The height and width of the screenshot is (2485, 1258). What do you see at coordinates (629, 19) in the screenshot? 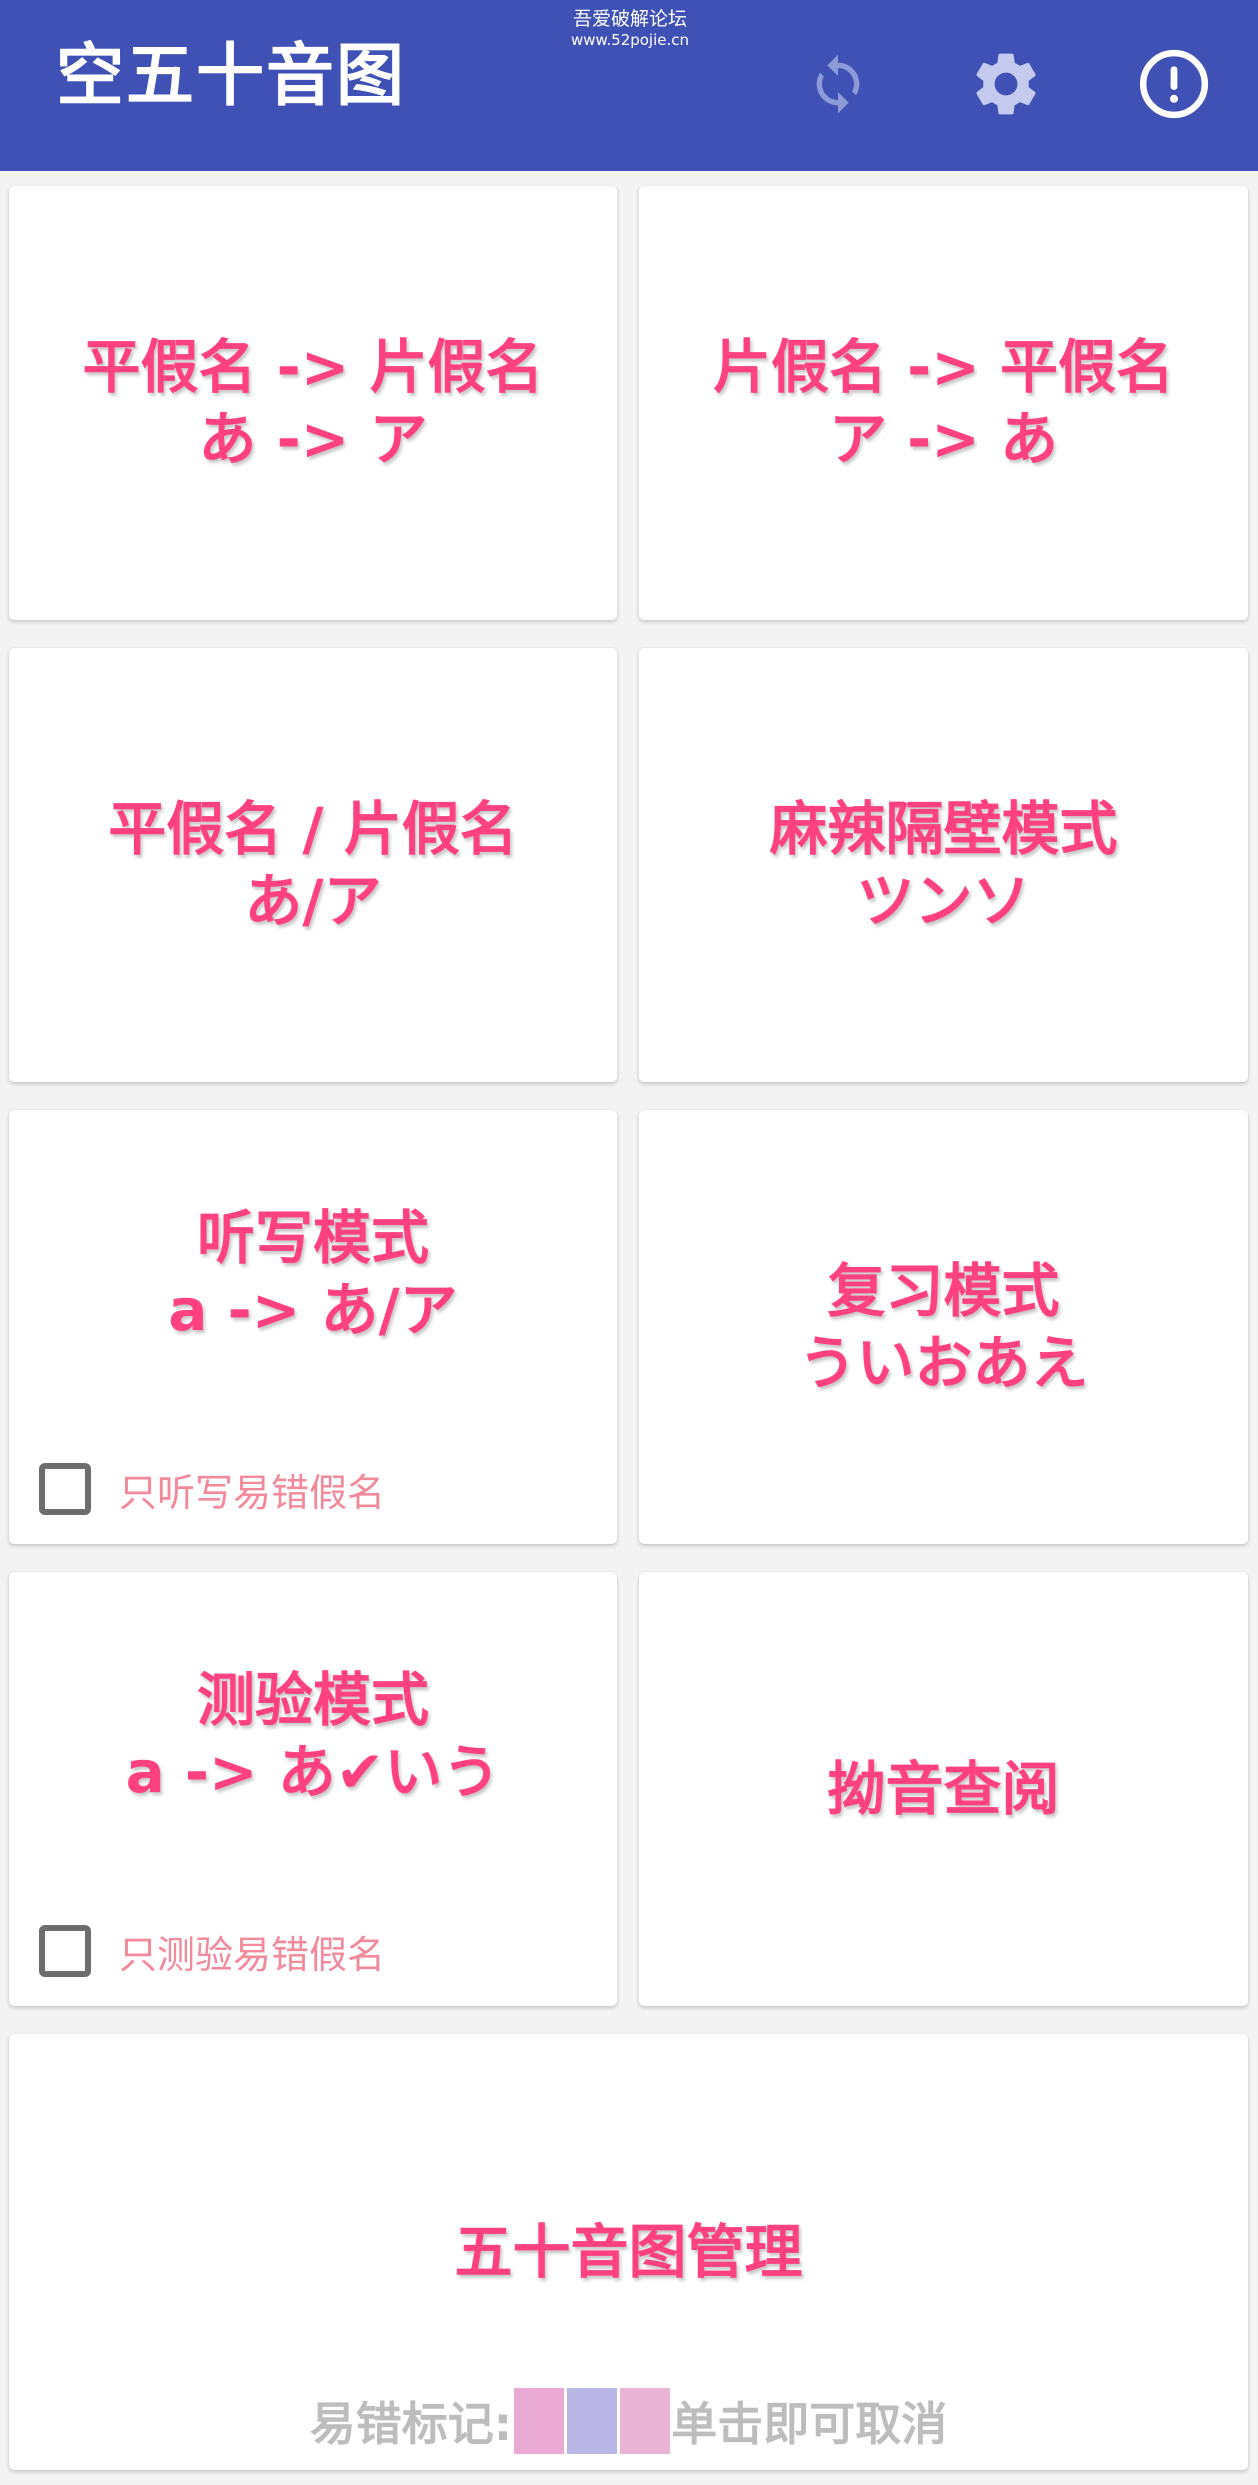
I see `watermark-title: 吾爱破解论坛` at bounding box center [629, 19].